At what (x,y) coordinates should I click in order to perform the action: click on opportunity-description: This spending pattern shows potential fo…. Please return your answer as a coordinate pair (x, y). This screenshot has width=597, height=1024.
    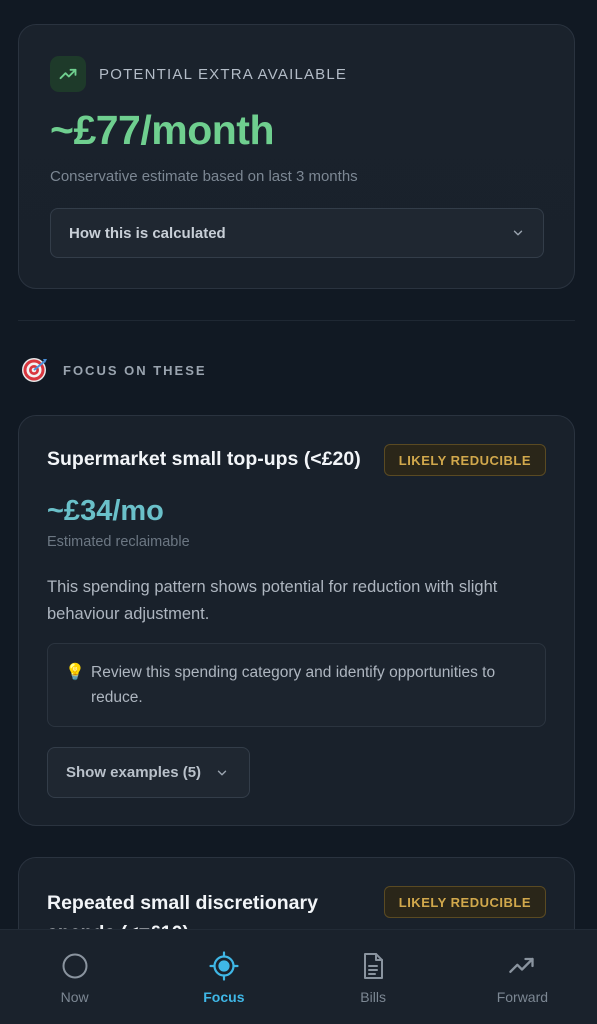
    Looking at the image, I should click on (272, 600).